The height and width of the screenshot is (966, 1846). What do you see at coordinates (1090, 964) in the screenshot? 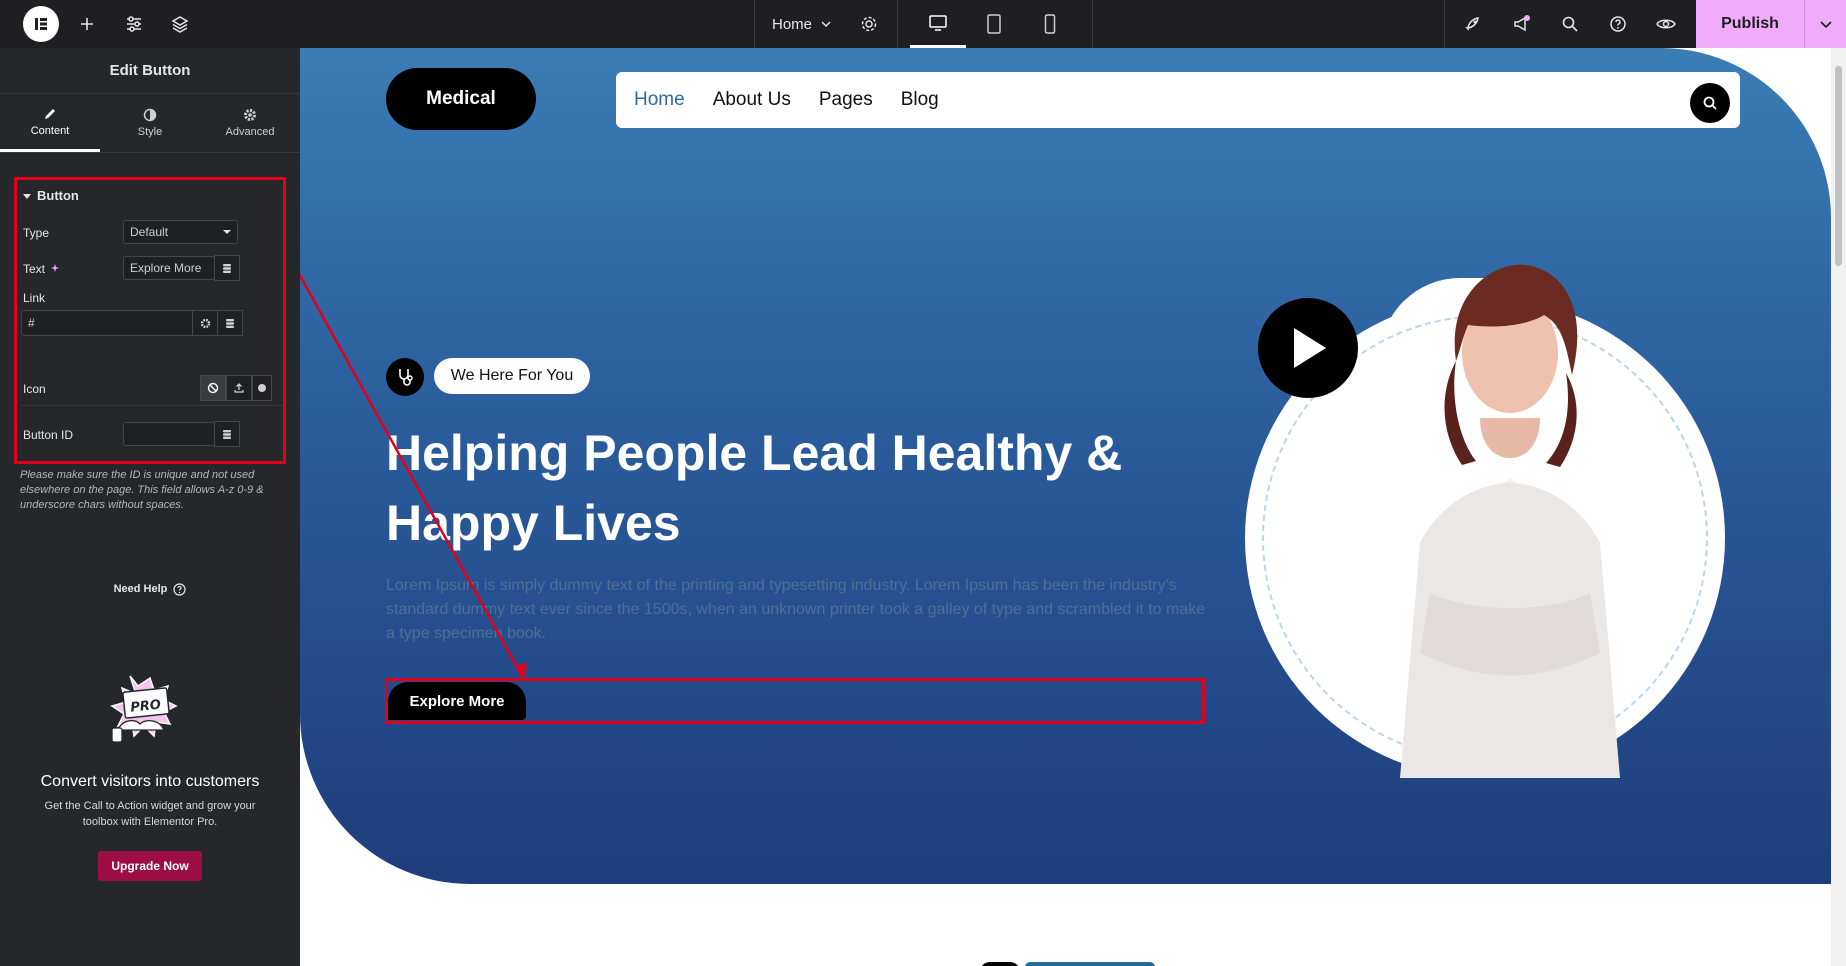
I see `next-section-badge` at bounding box center [1090, 964].